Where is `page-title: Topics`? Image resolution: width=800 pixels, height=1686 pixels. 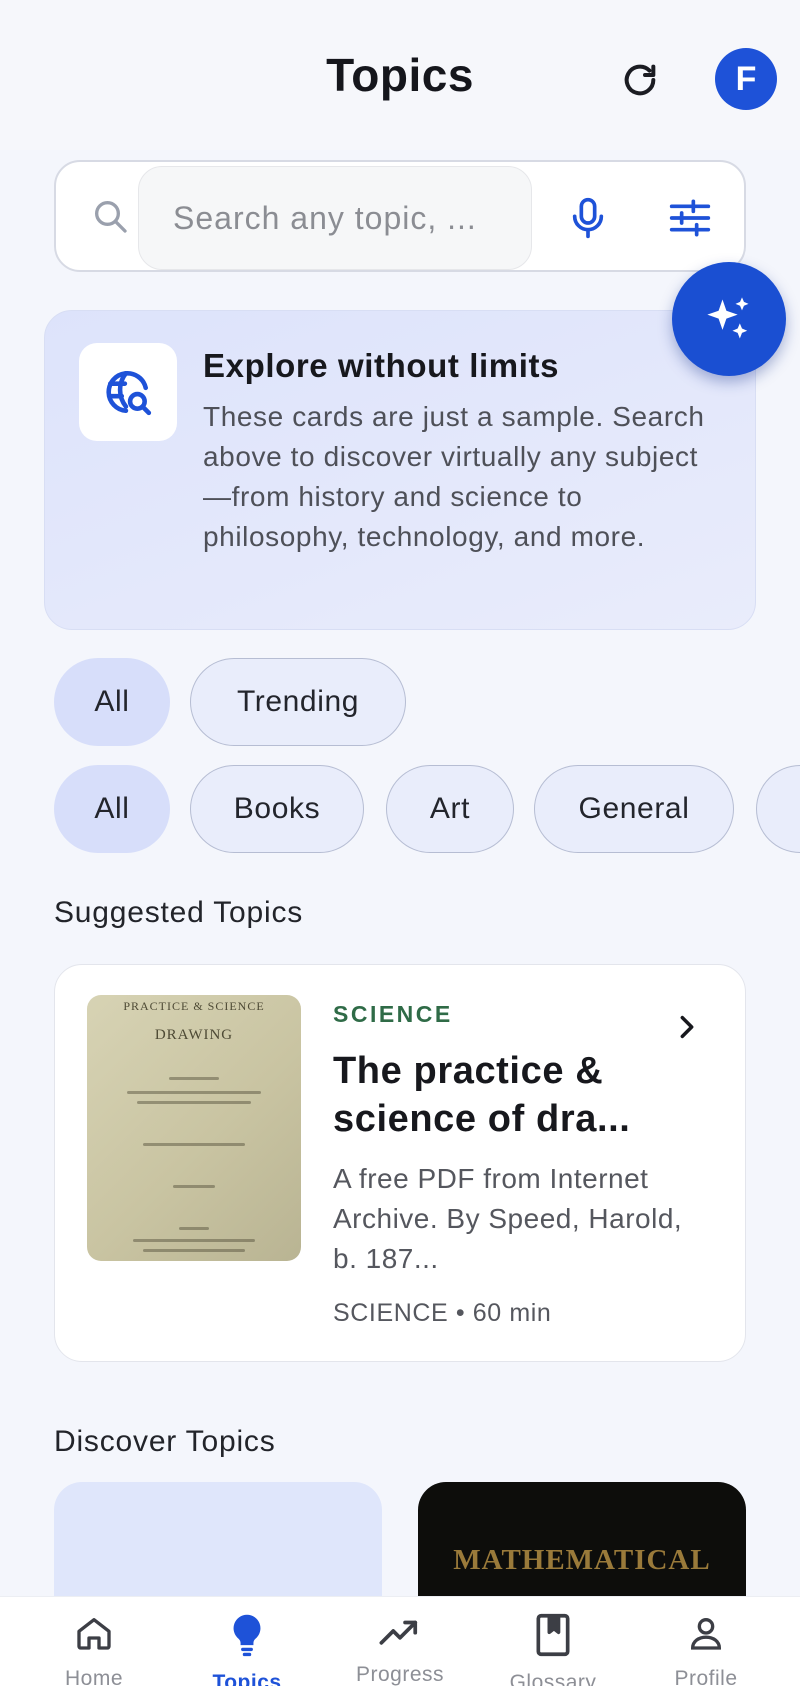
page-title: Topics is located at coordinates (400, 75).